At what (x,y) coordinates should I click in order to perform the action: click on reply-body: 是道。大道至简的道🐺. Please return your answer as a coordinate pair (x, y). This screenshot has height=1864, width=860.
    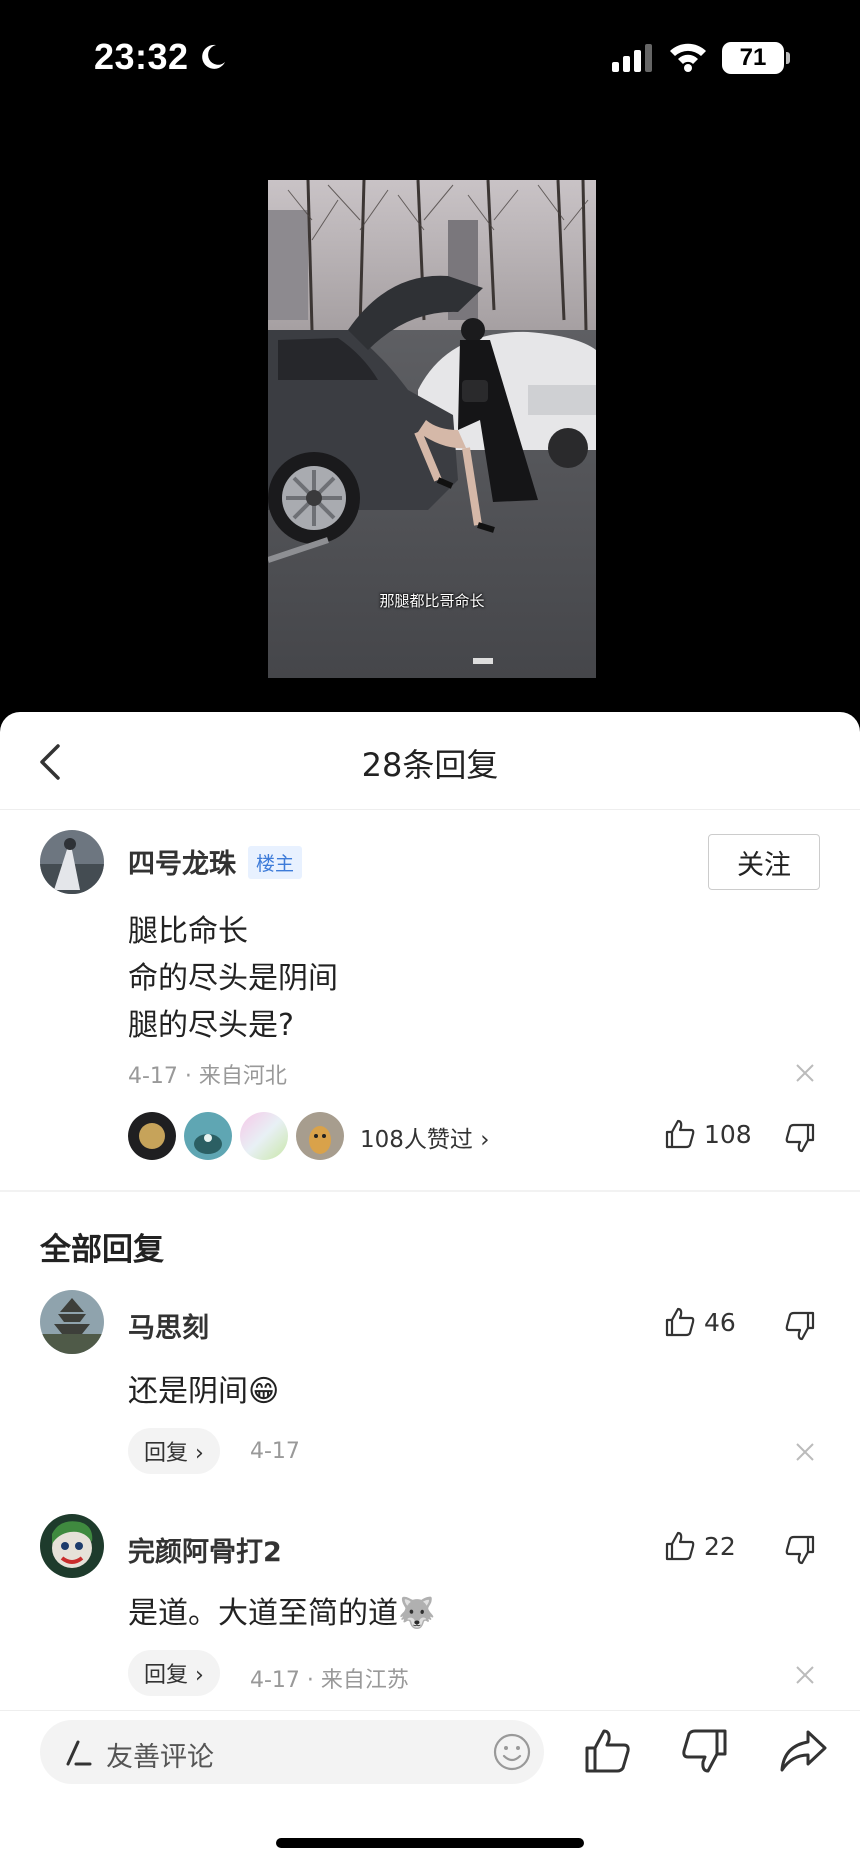
    Looking at the image, I should click on (281, 1610).